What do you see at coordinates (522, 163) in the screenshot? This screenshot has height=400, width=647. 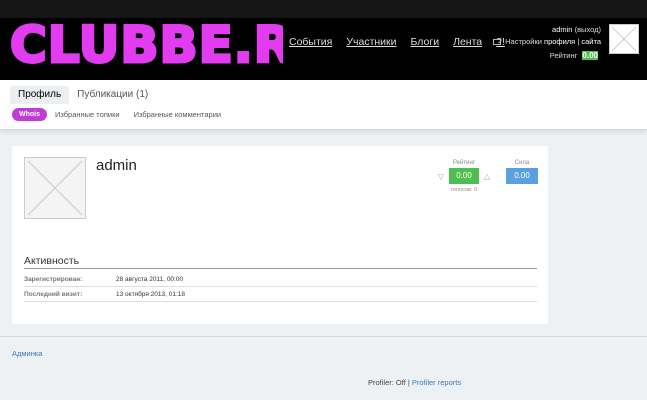 I see `power-label: Сила` at bounding box center [522, 163].